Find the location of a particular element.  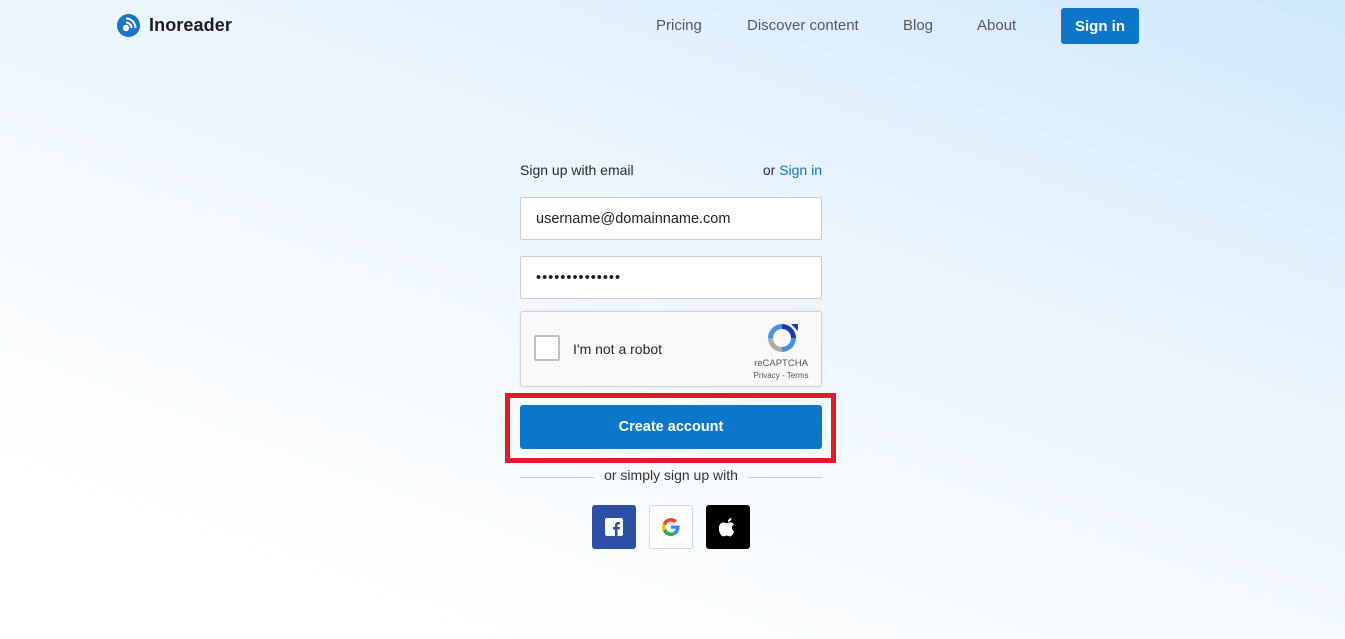

apple-icon is located at coordinates (727, 527).